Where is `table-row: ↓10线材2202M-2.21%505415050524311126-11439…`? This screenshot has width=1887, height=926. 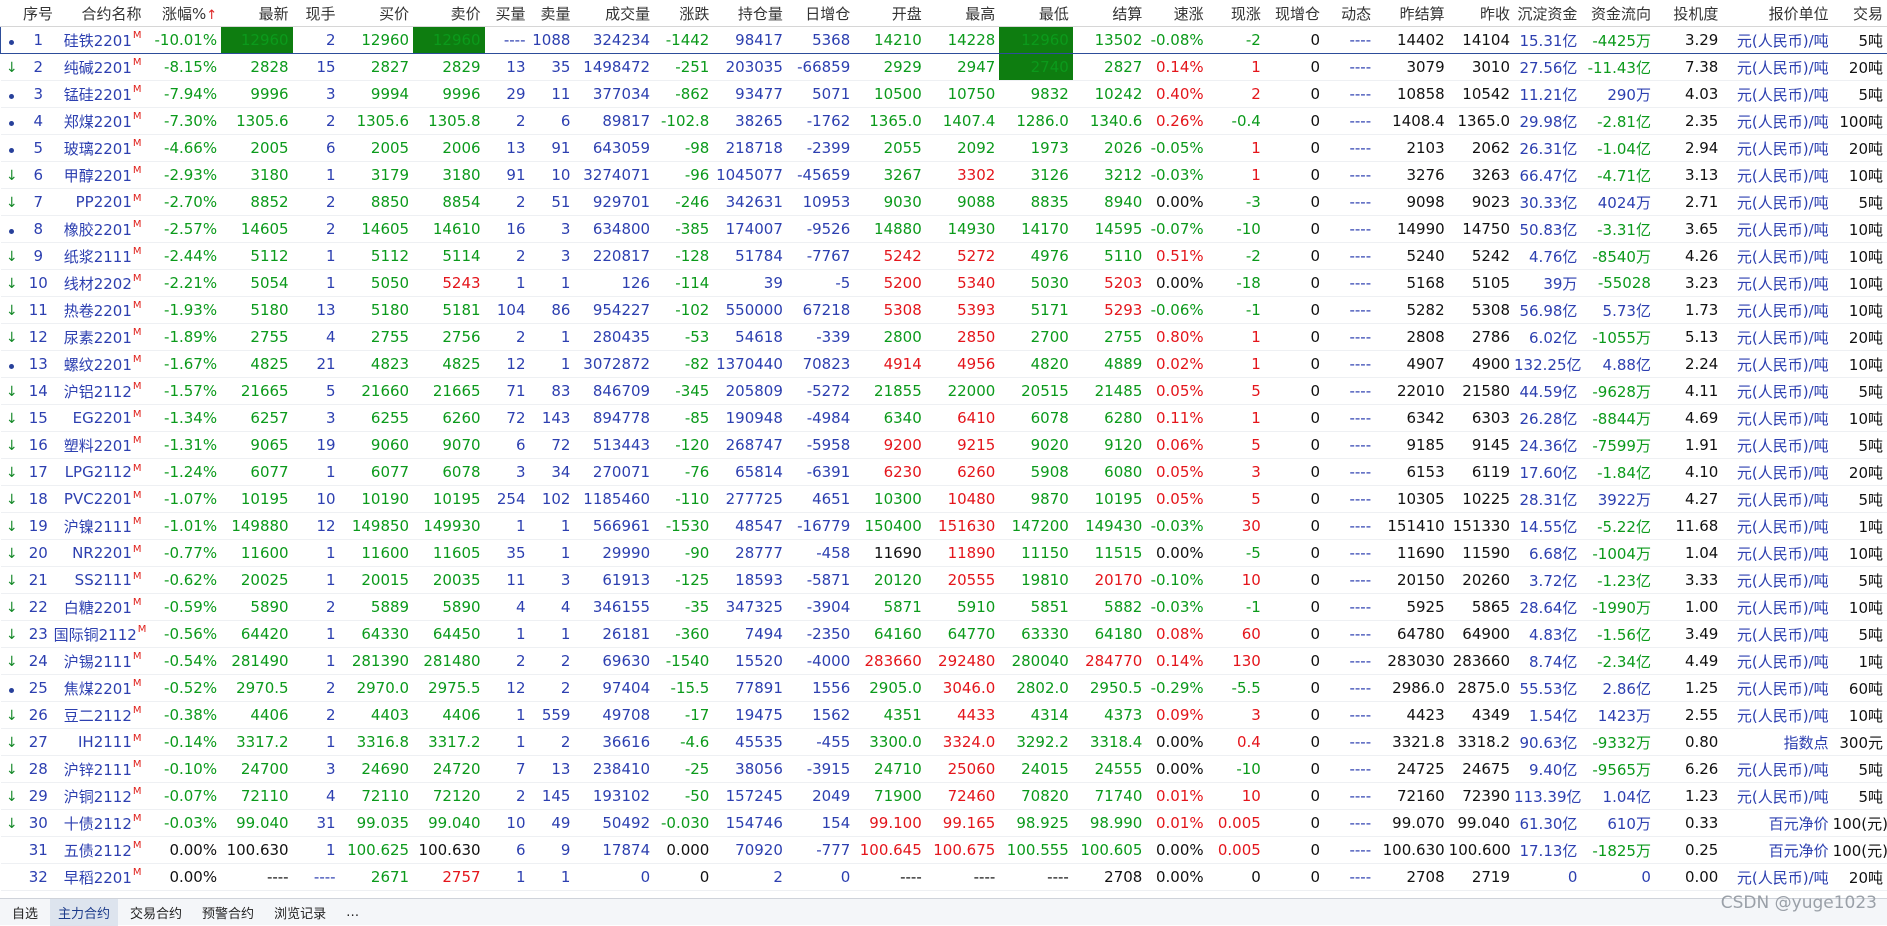 table-row: ↓10线材2202M-2.21%505415050524311126-11439… is located at coordinates (944, 283).